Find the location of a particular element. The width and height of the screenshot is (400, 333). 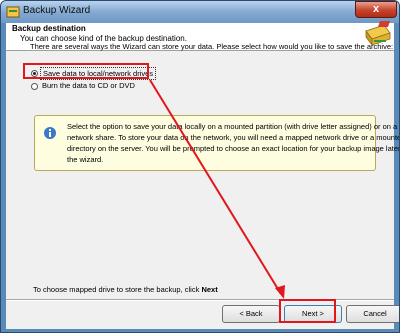

option-burn-cd-label: Burn the data to CD or DVD is located at coordinates (88, 85).